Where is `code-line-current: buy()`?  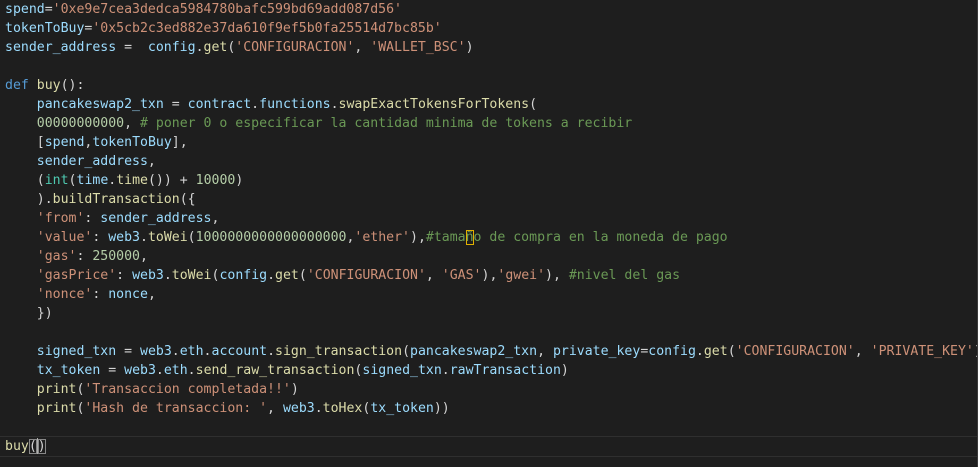
code-line-current: buy() is located at coordinates (25, 446).